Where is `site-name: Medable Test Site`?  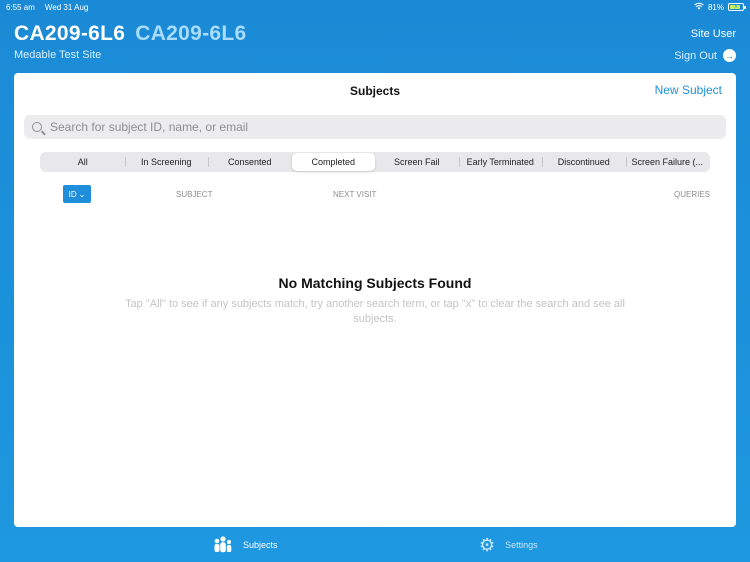
site-name: Medable Test Site is located at coordinates (58, 55).